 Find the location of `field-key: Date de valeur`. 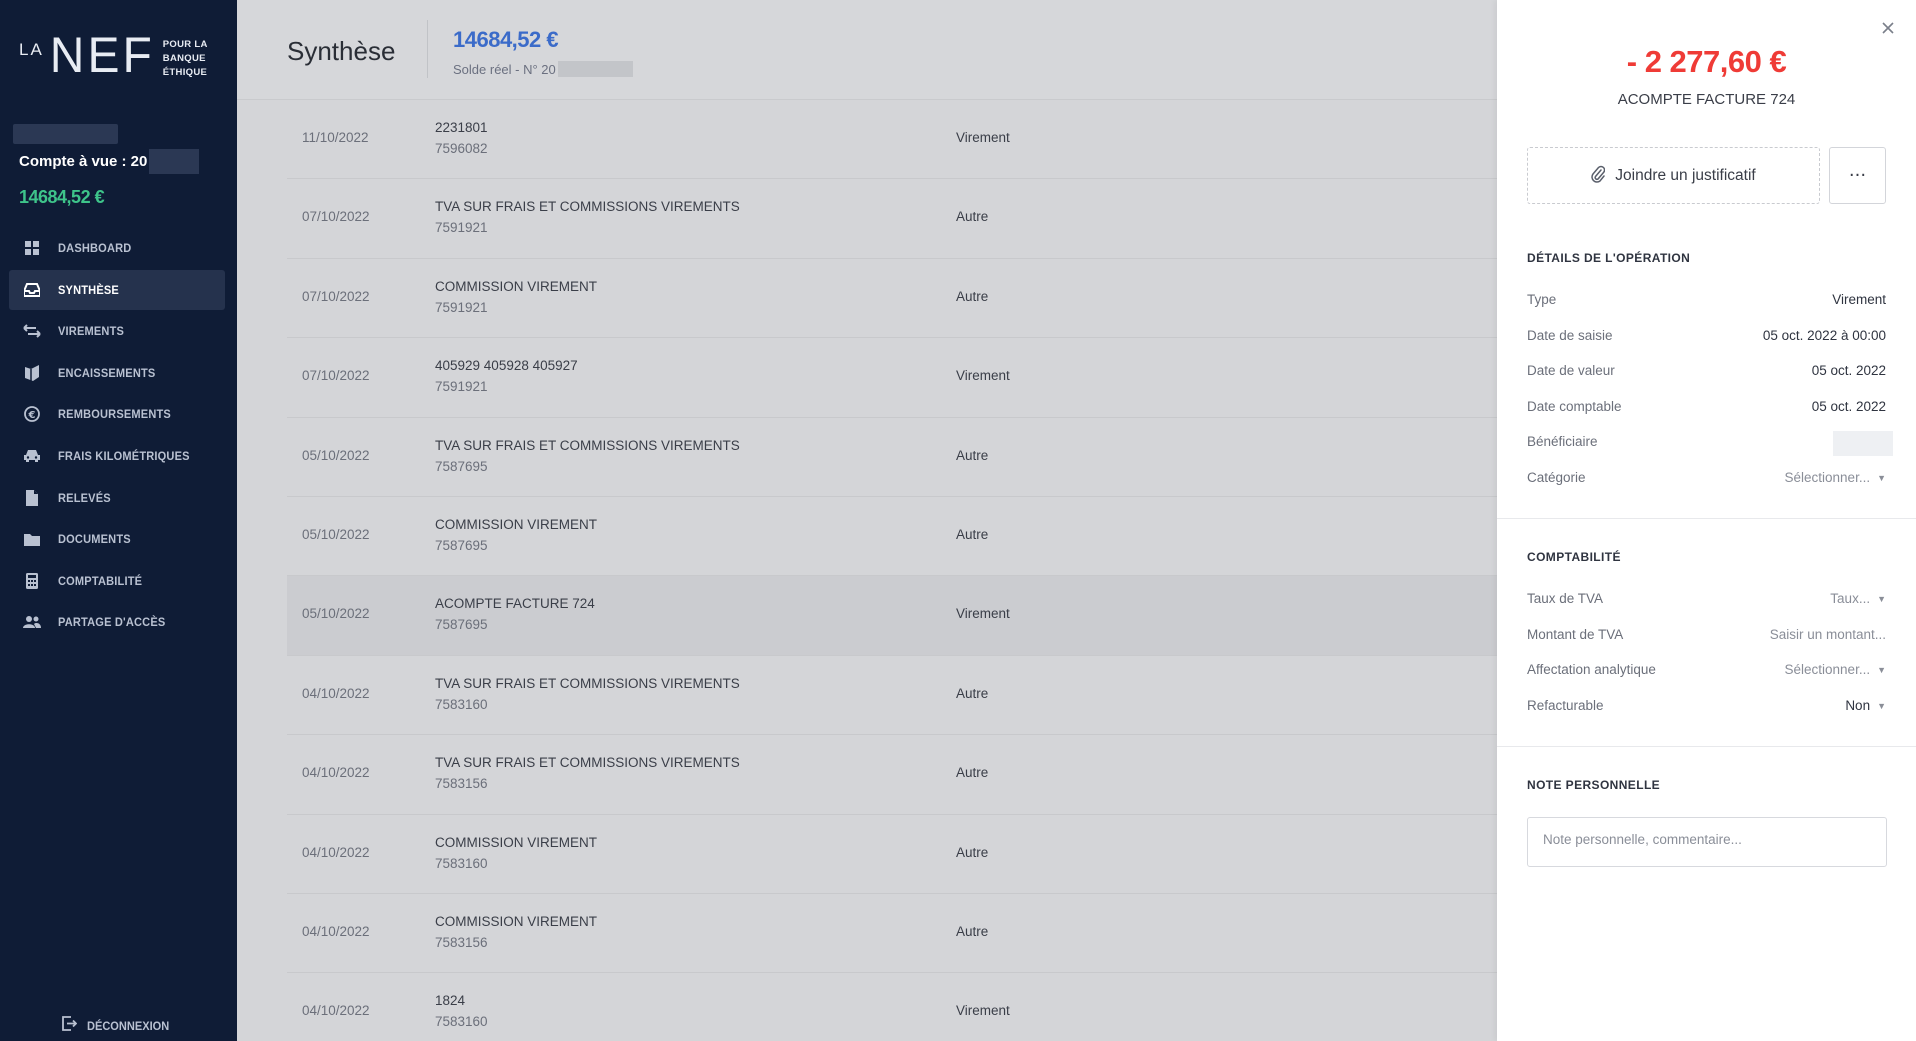

field-key: Date de valeur is located at coordinates (1571, 370).